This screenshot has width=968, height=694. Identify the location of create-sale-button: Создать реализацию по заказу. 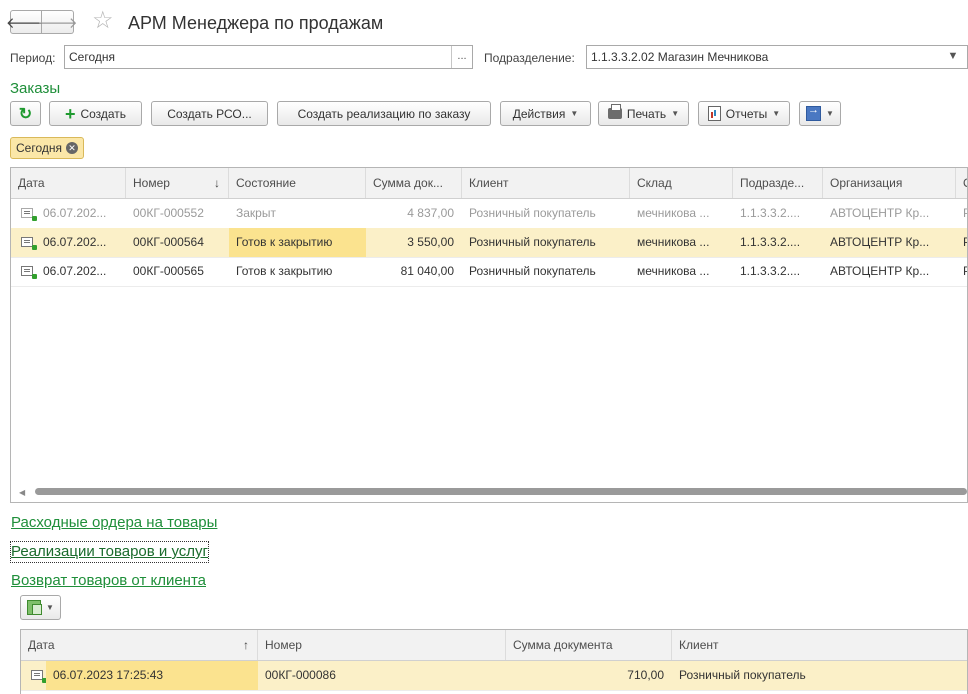
(384, 113).